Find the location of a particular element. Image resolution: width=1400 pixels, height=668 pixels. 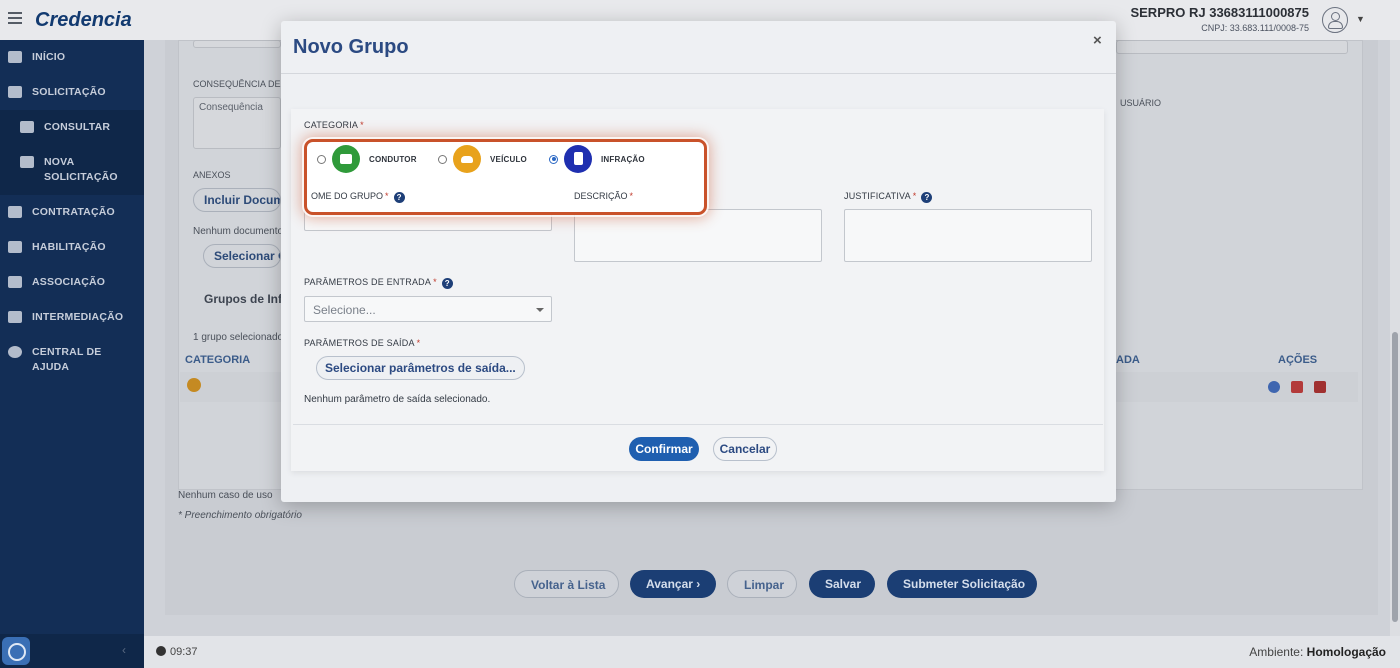

close-icon: × is located at coordinates (1097, 40).